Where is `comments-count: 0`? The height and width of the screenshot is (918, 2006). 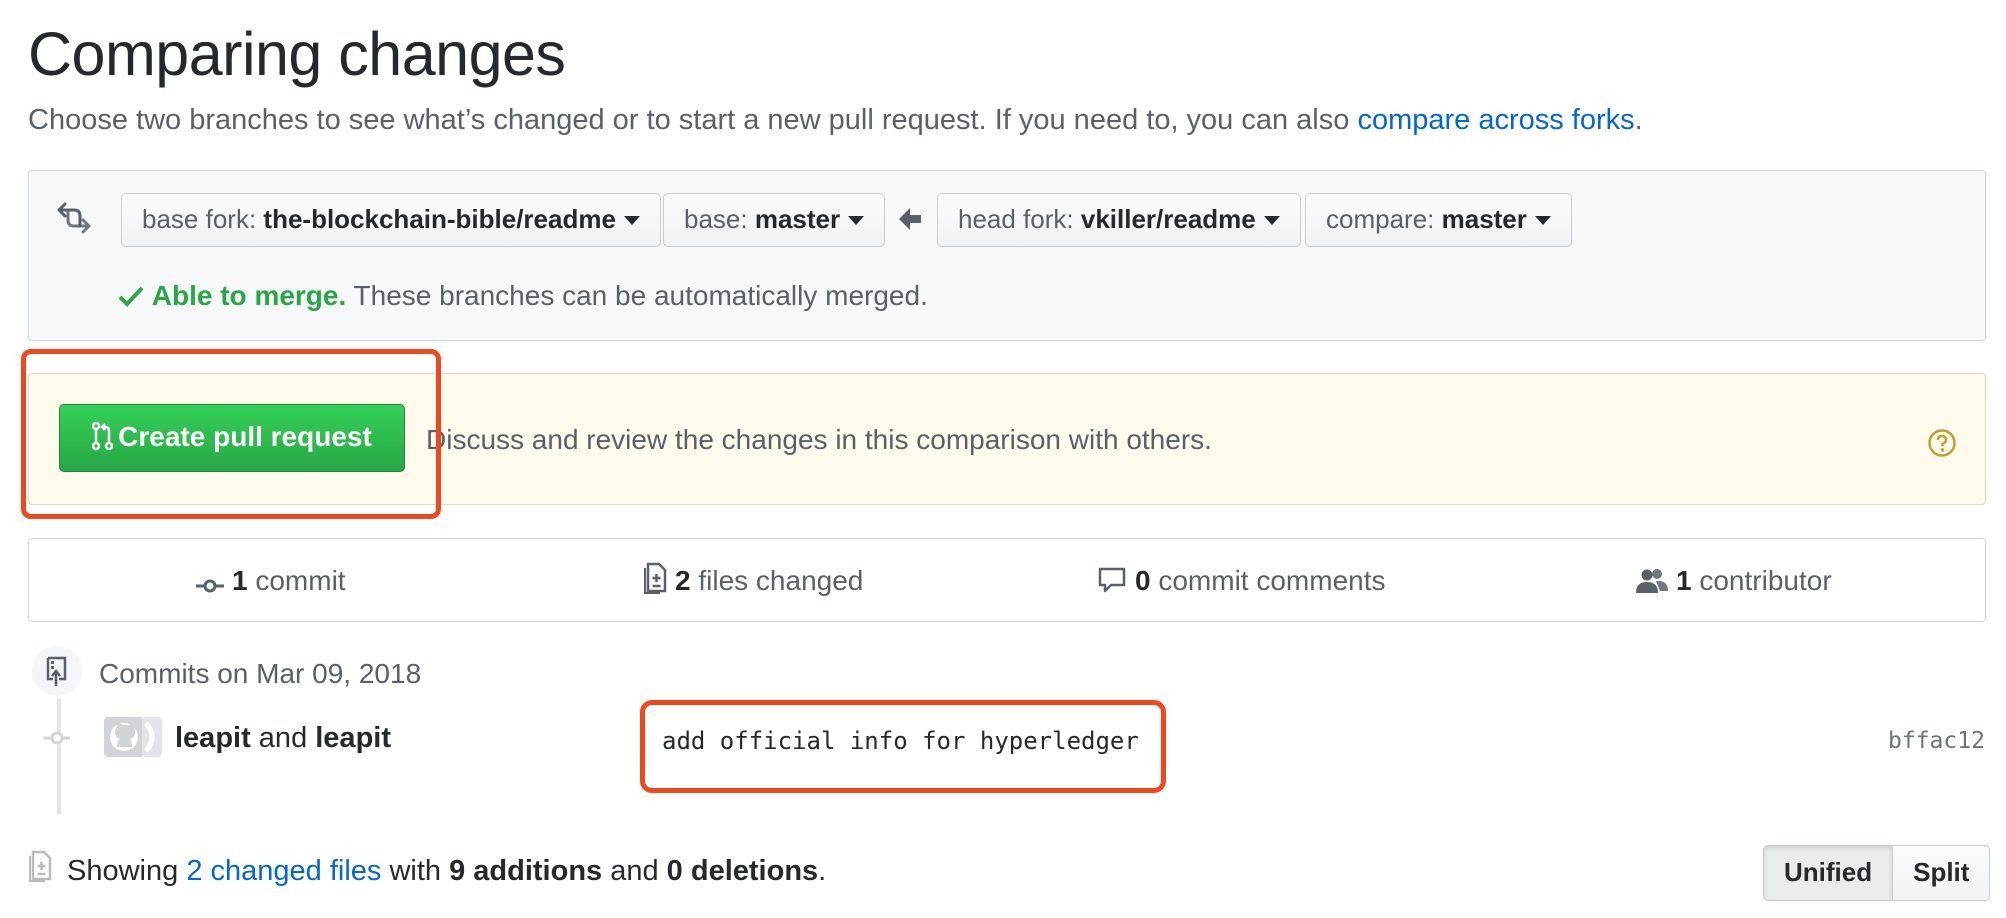
comments-count: 0 is located at coordinates (1143, 580).